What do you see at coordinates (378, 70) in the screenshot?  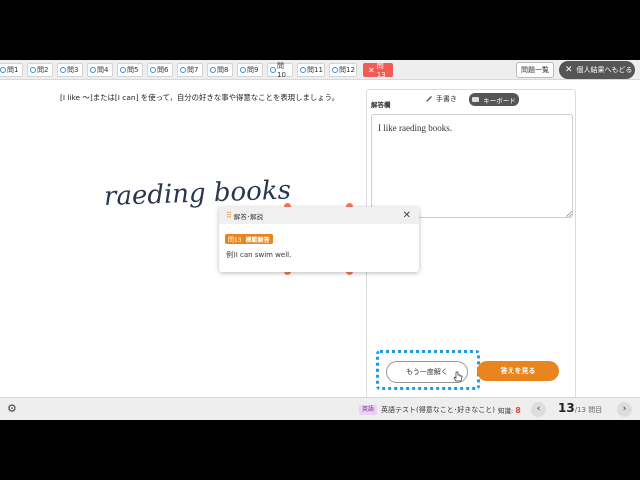 I see `tab-q13: ✕ 問13` at bounding box center [378, 70].